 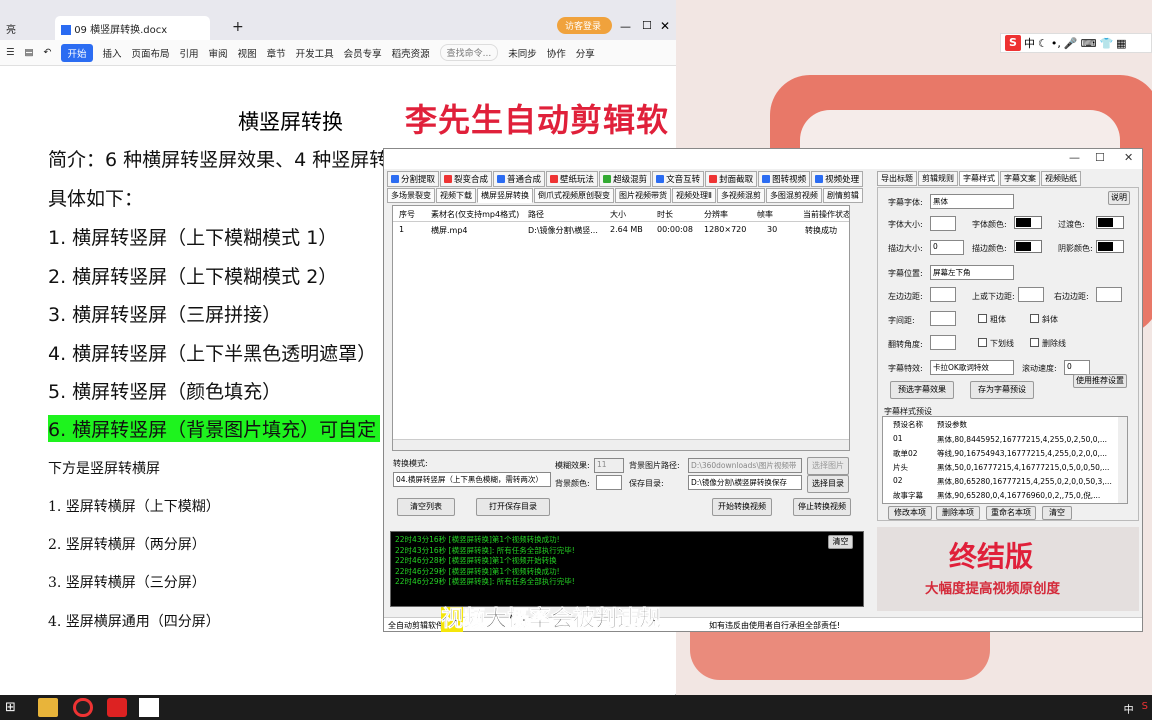 I want to click on subtab: 视频处理Ⅱ, so click(x=694, y=195).